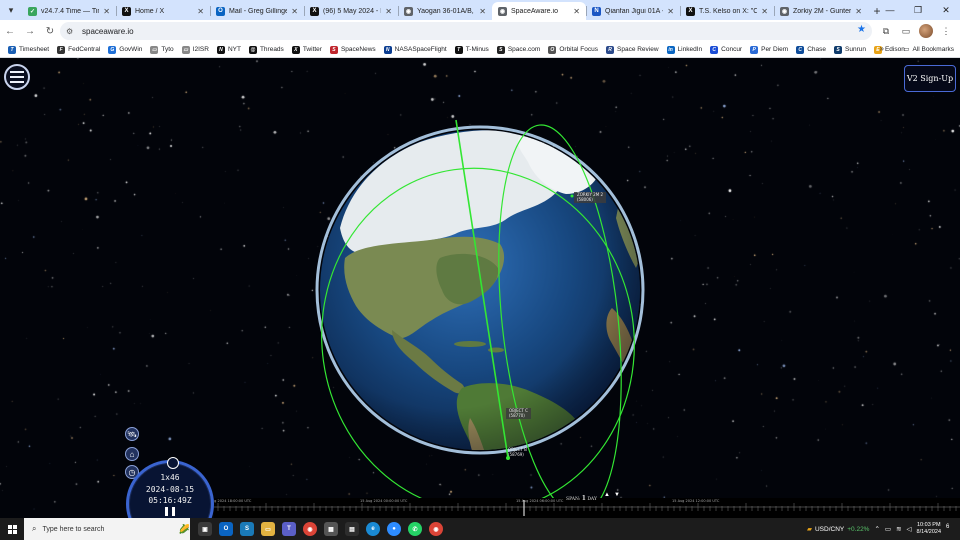  I want to click on bookmark-item: C Concur, so click(726, 49).